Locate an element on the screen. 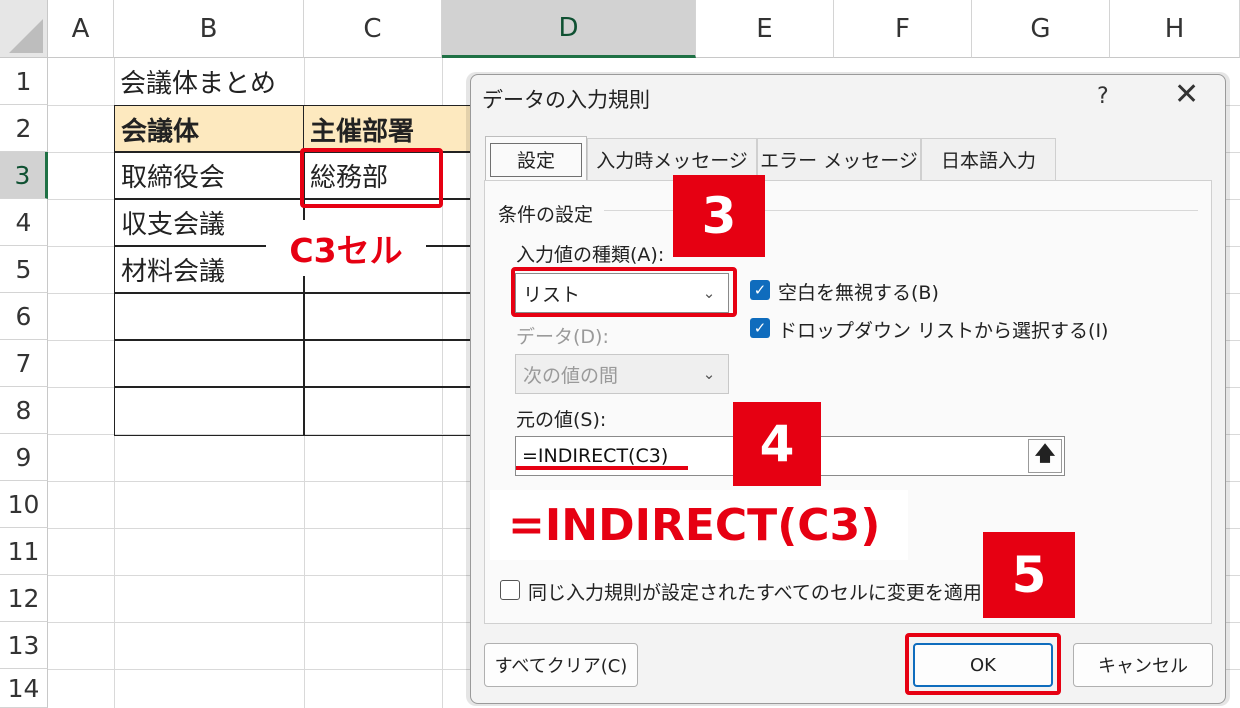  row-header-9: 9 is located at coordinates (24, 457).